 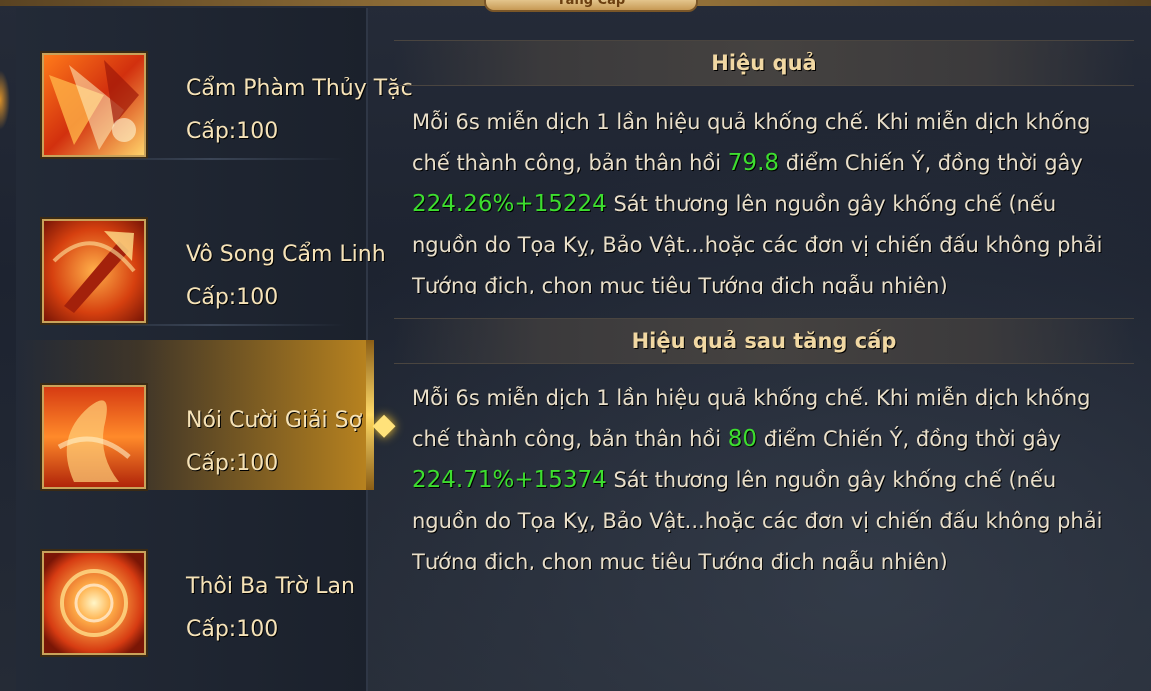 I want to click on upgraded-effect-header: Hiệu quả sau tăng cấp, so click(x=764, y=341).